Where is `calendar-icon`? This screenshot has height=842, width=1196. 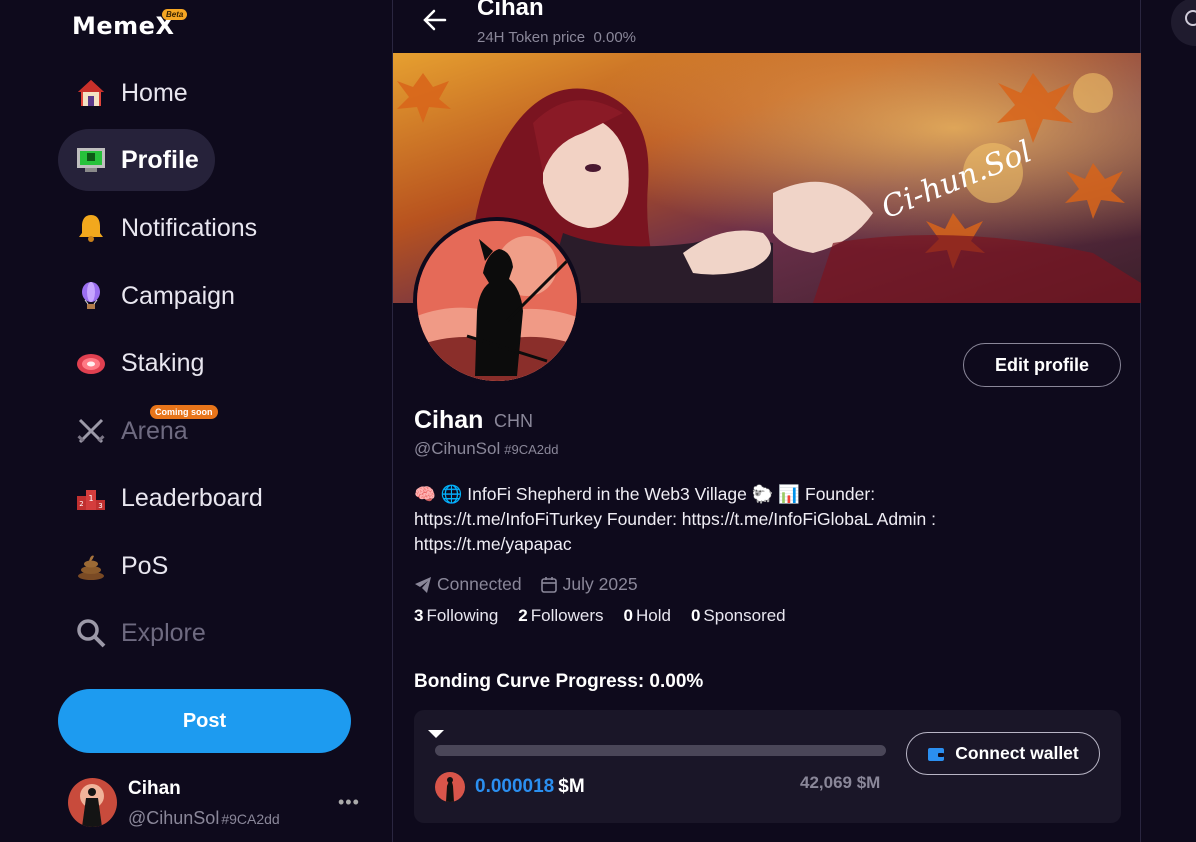 calendar-icon is located at coordinates (548, 584).